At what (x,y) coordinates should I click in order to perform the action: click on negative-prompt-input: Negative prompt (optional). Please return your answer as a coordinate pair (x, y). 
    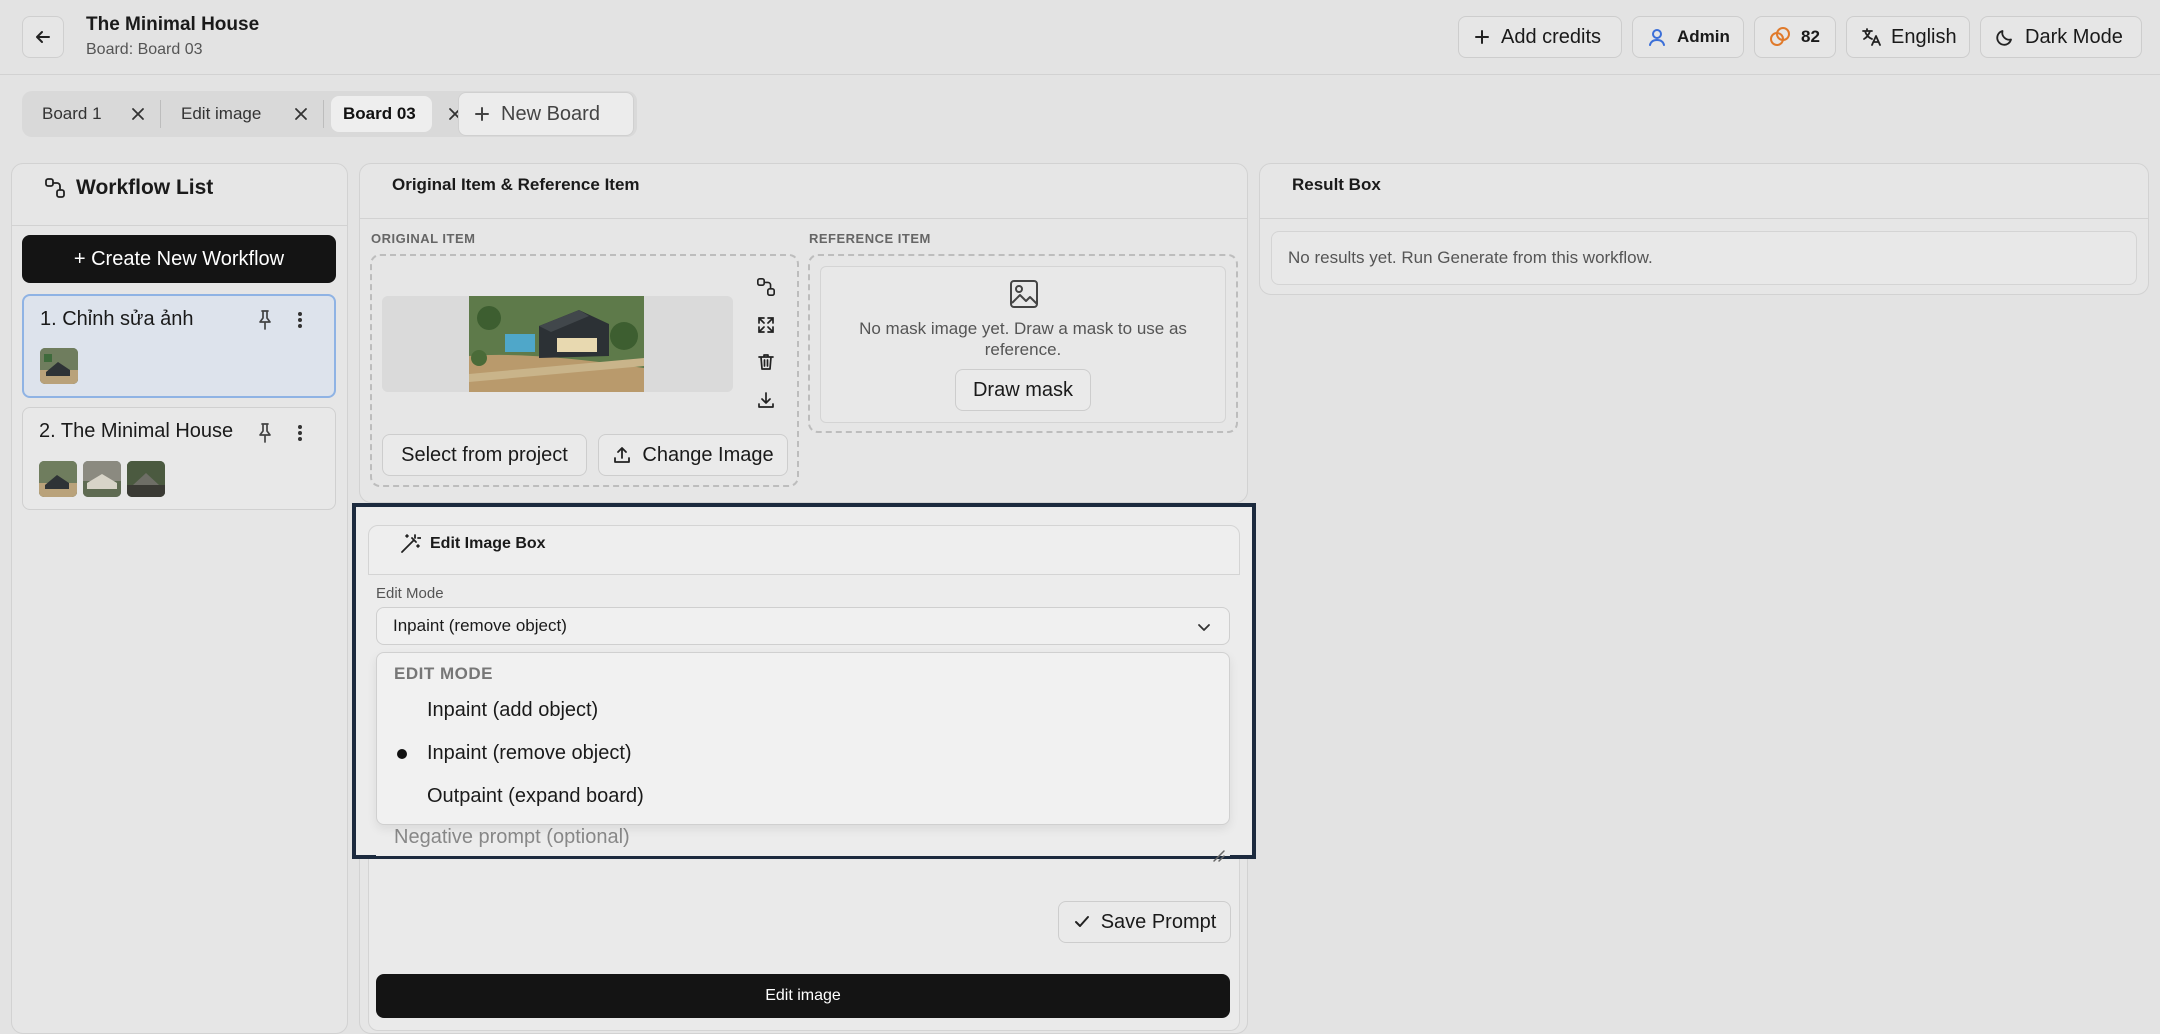
    Looking at the image, I should click on (803, 841).